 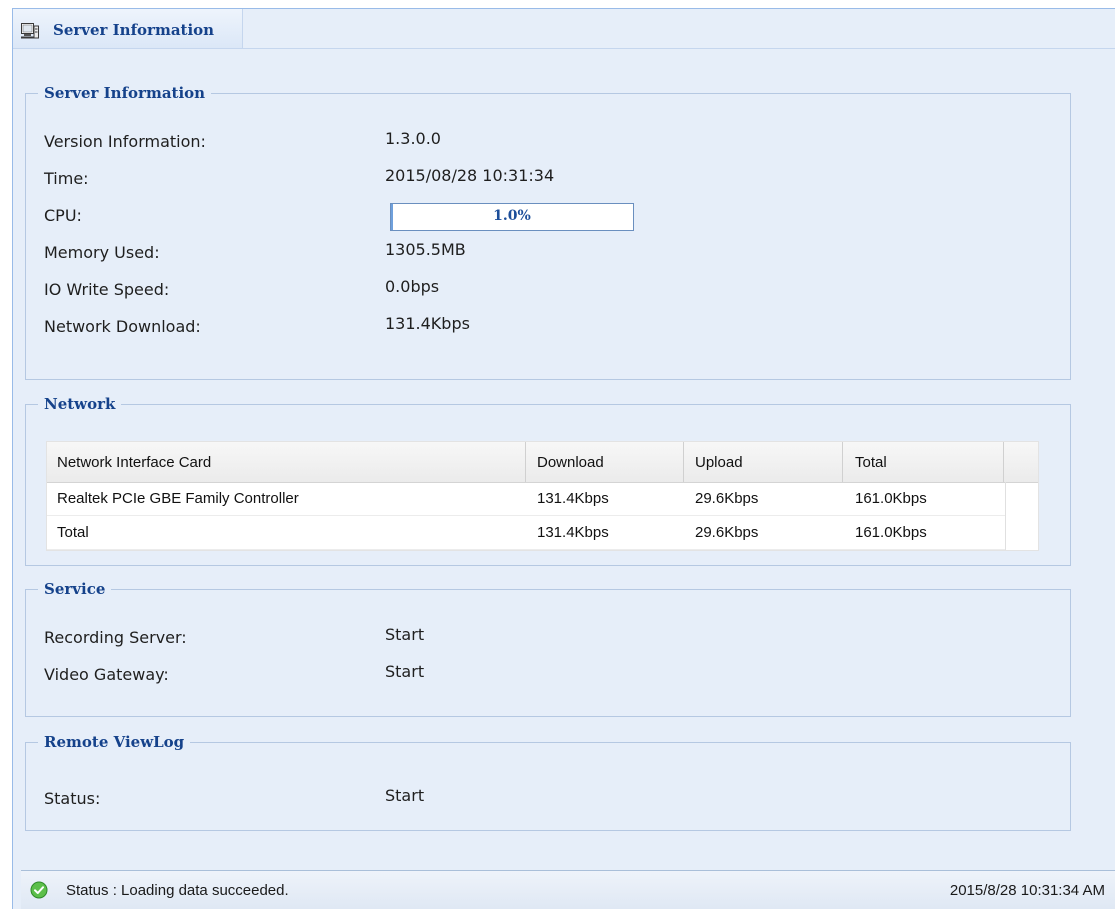 I want to click on network-group-title: Network, so click(x=80, y=404).